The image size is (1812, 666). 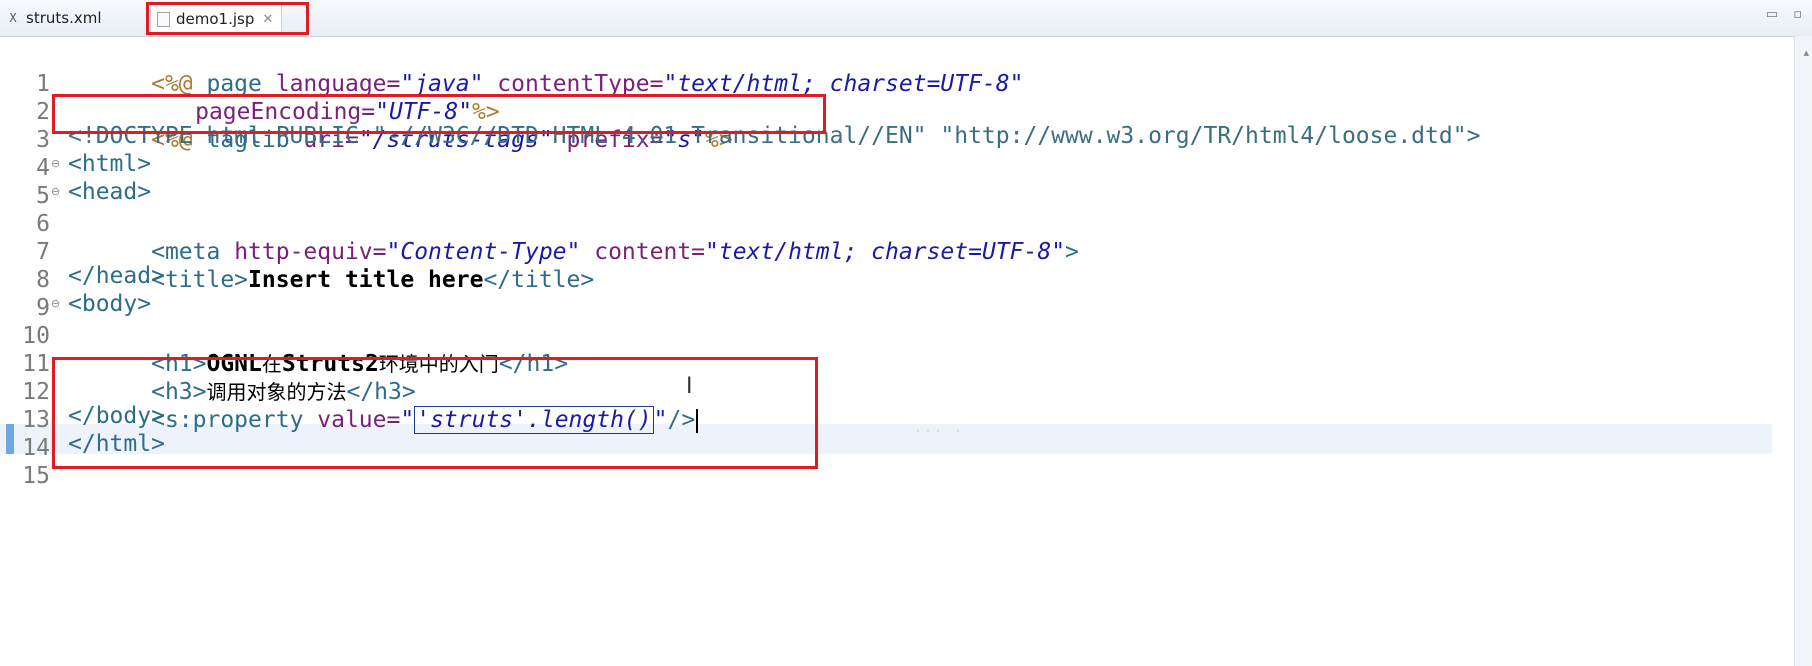 I want to click on tab-struts-xml: X struts.xml, so click(x=54, y=18).